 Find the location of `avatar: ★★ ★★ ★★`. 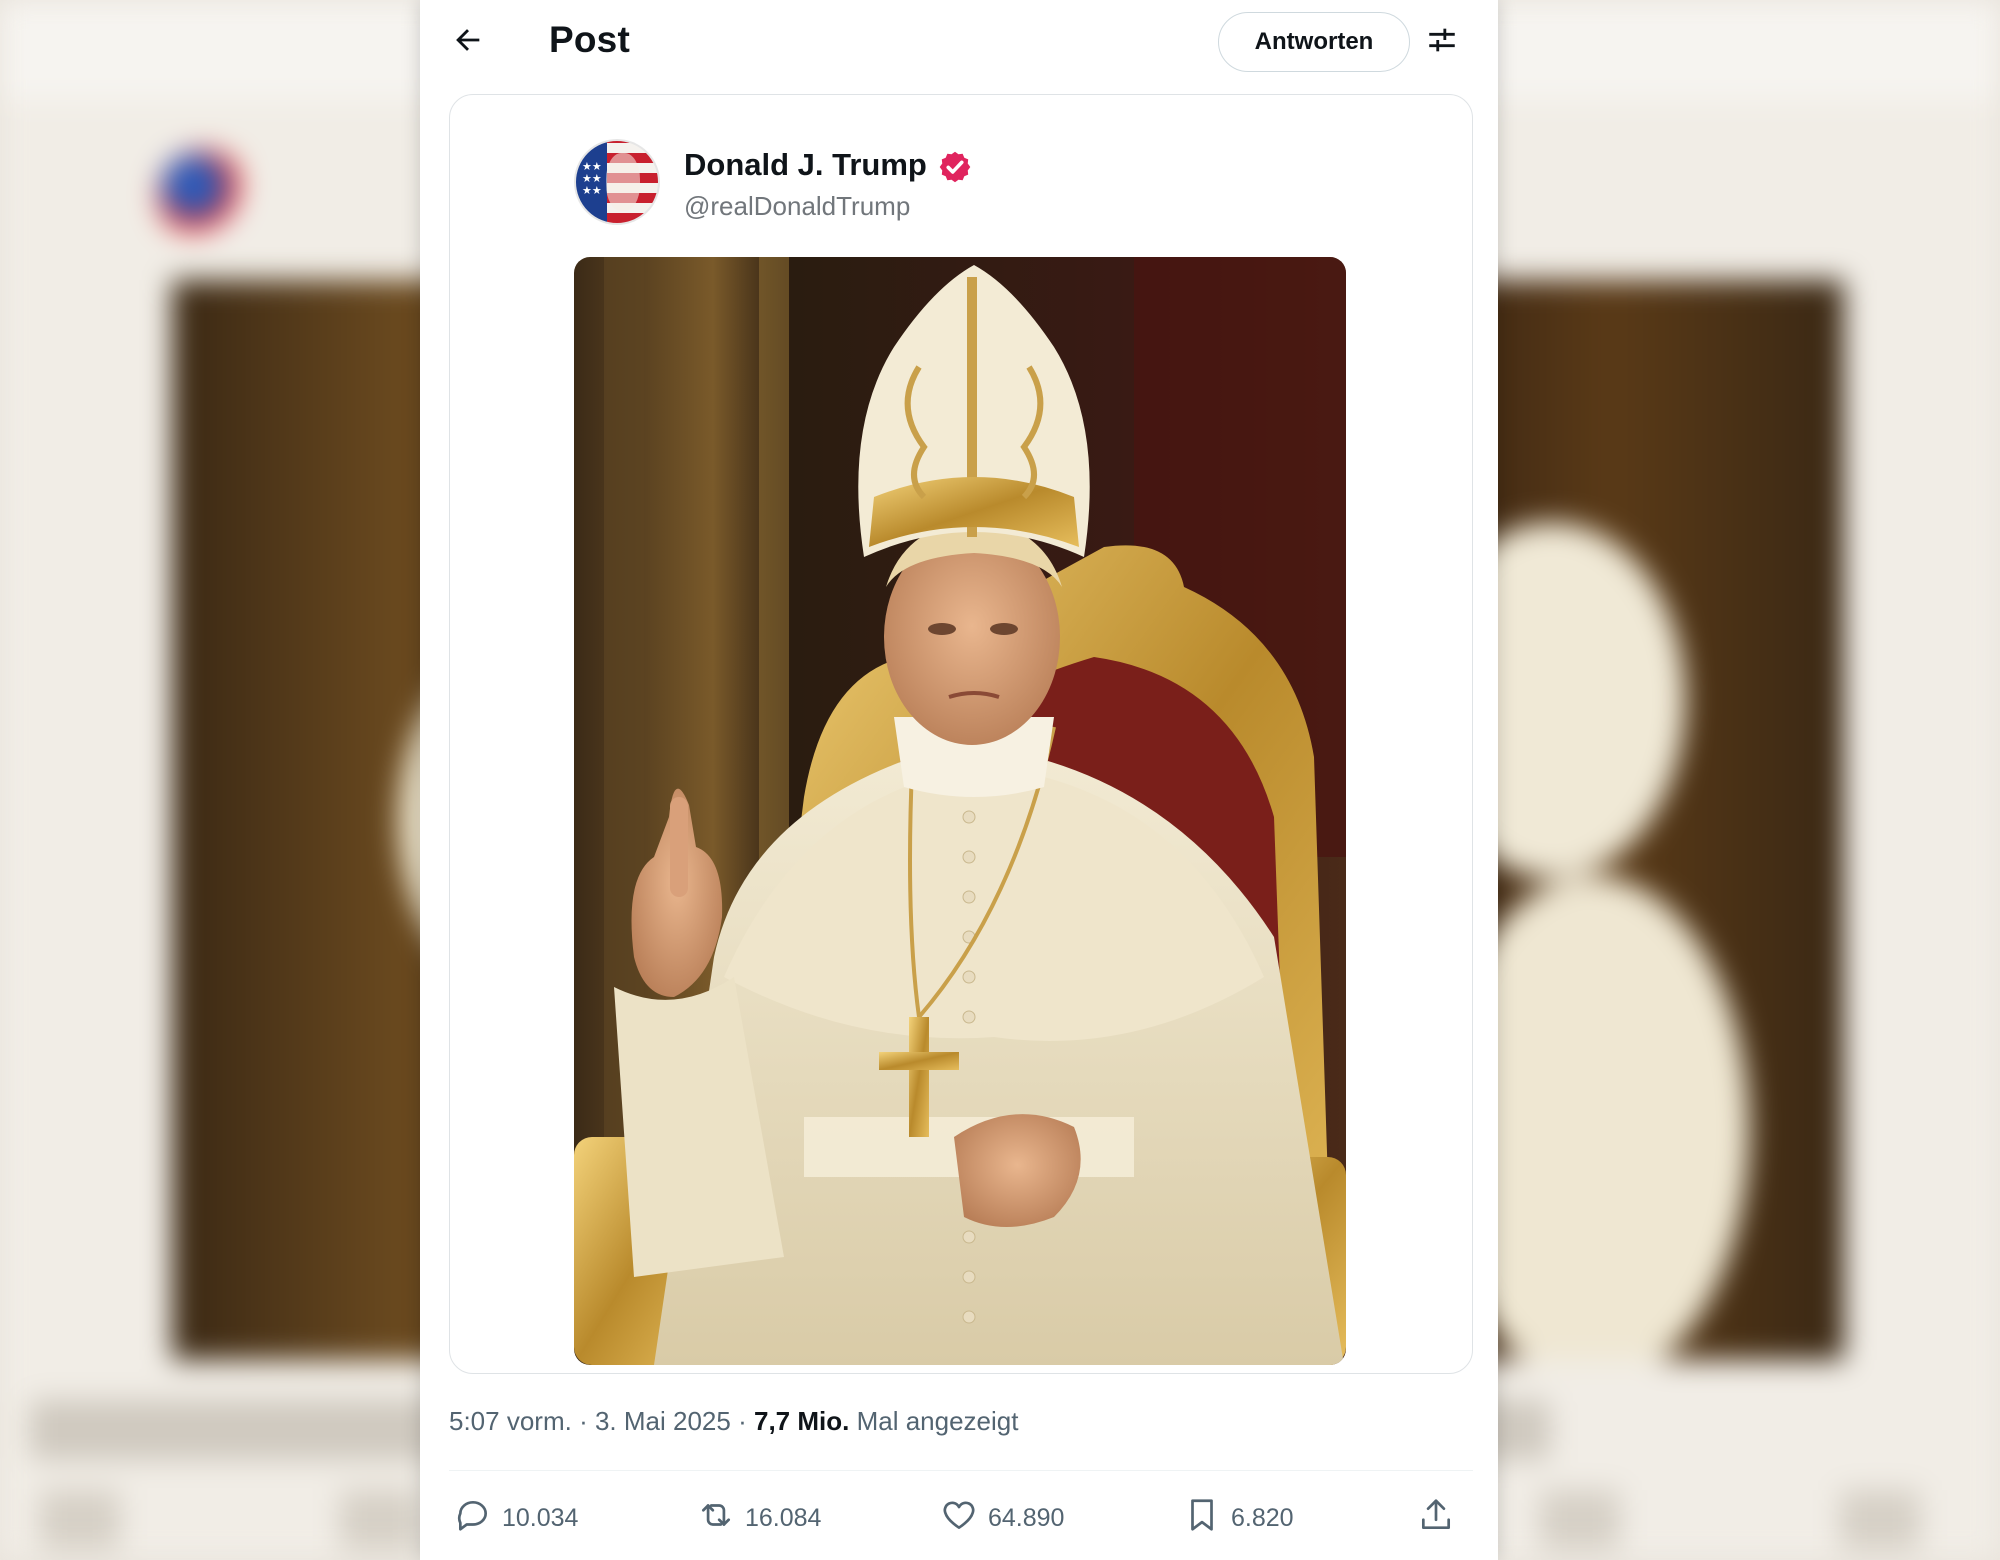

avatar: ★★ ★★ ★★ is located at coordinates (617, 182).